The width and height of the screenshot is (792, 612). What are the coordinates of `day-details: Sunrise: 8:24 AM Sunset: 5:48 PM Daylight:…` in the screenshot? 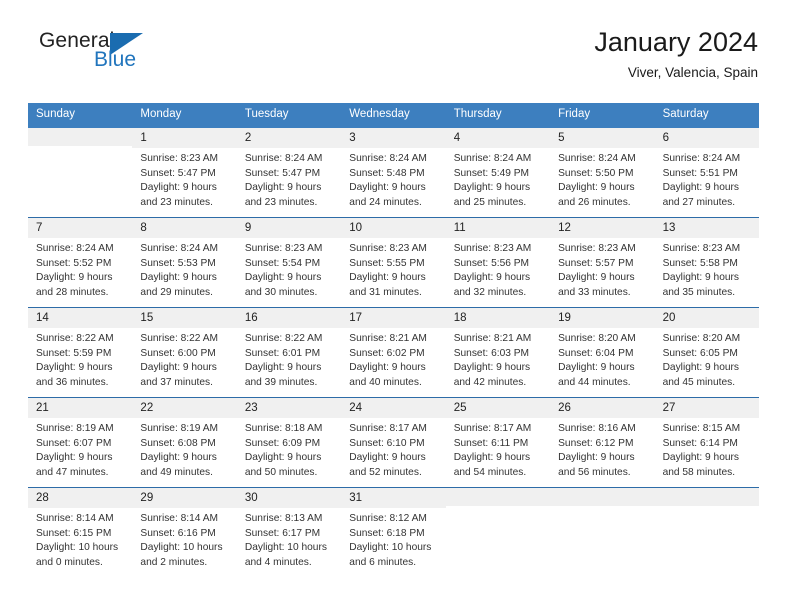 It's located at (393, 179).